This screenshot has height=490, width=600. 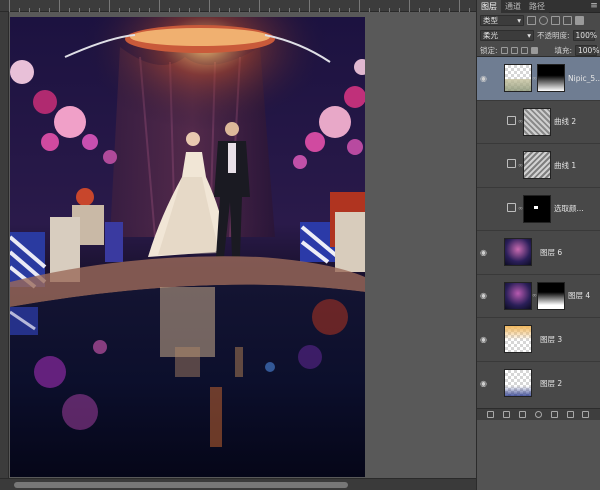 What do you see at coordinates (570, 414) in the screenshot?
I see `new-layer-icon` at bounding box center [570, 414].